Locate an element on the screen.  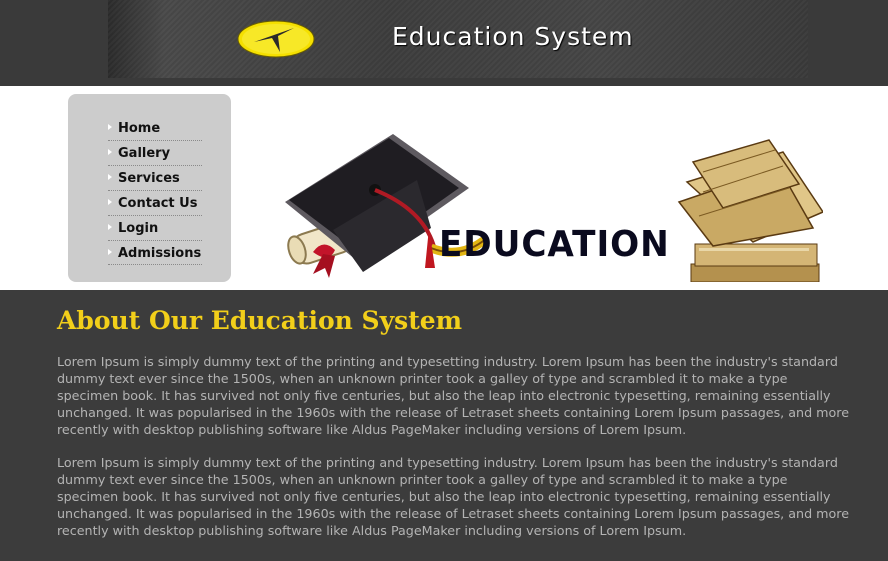
nav-item-label: Contact Us is located at coordinates (158, 203).